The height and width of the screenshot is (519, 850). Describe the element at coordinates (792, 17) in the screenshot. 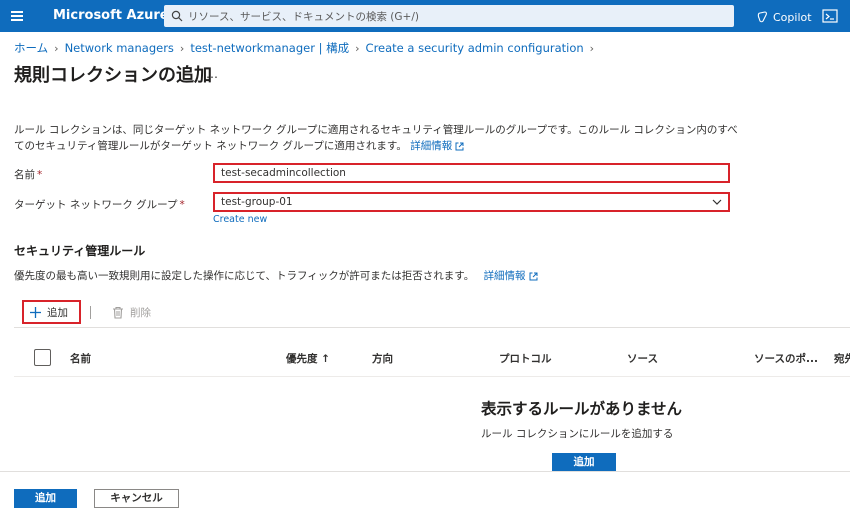

I see `copilot-label: Copilot` at that location.